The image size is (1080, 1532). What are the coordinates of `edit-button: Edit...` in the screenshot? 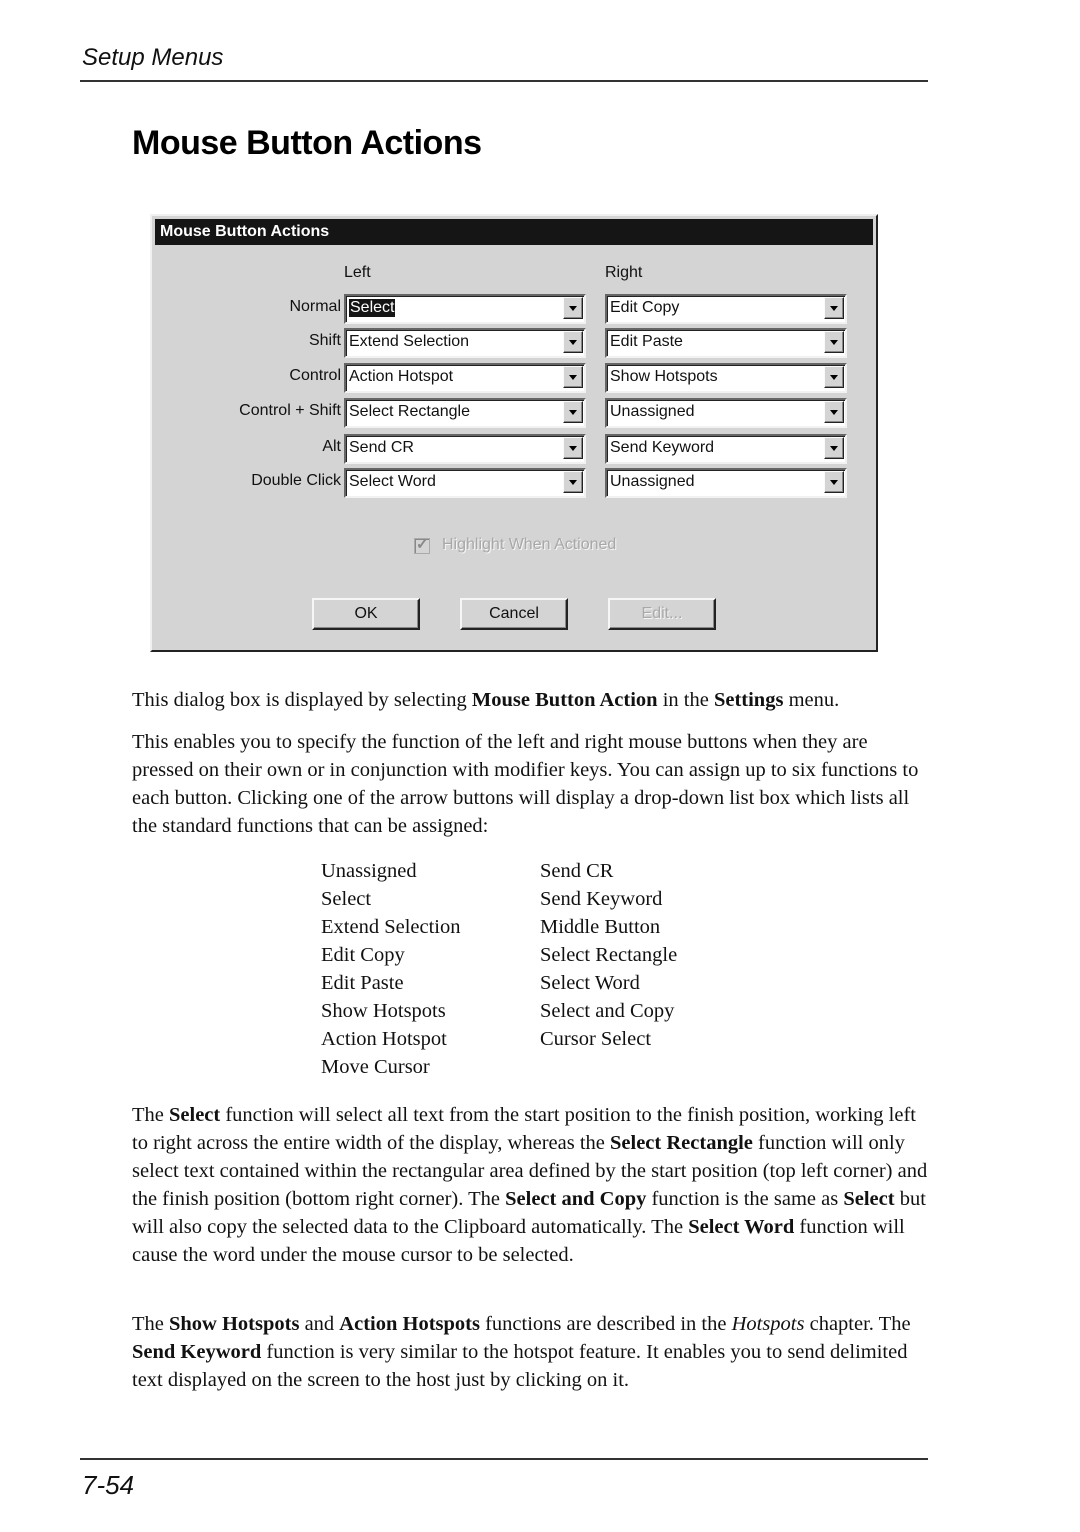 It's located at (662, 614).